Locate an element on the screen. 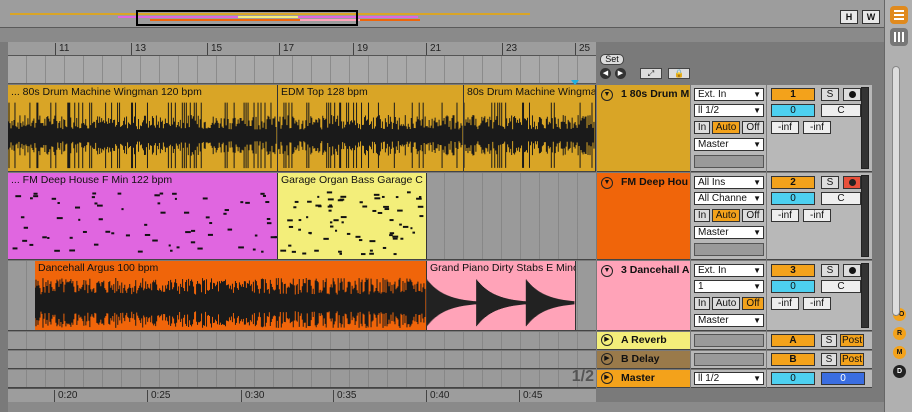 The width and height of the screenshot is (912, 412). return-a-header: ▶ A Reverb is located at coordinates (643, 341).